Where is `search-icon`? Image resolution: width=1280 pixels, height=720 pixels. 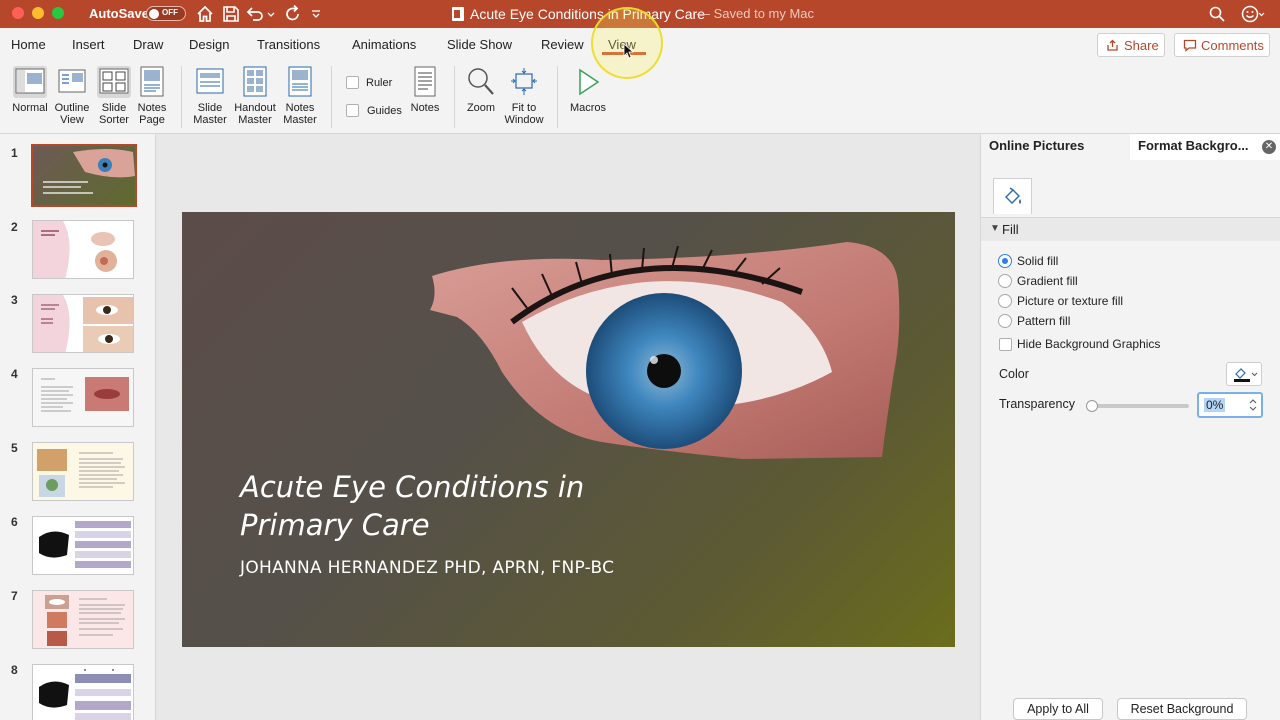
search-icon is located at coordinates (1217, 14).